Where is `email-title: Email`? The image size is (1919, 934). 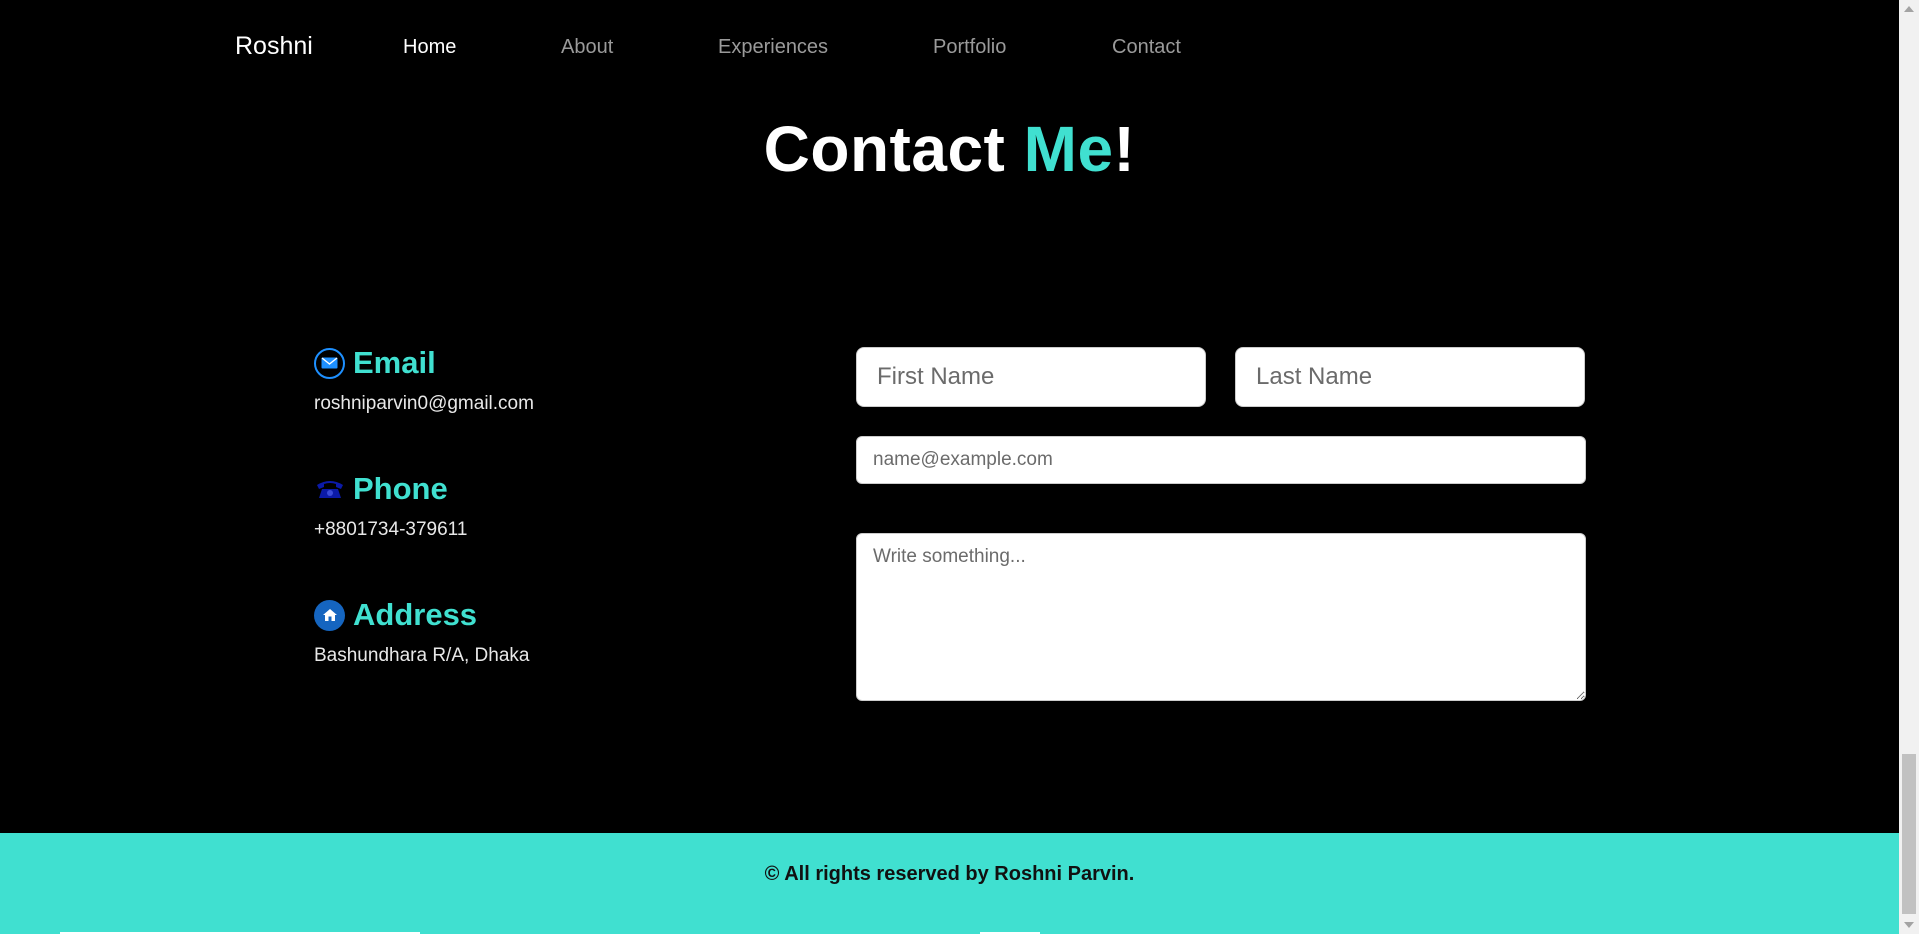
email-title: Email is located at coordinates (424, 363).